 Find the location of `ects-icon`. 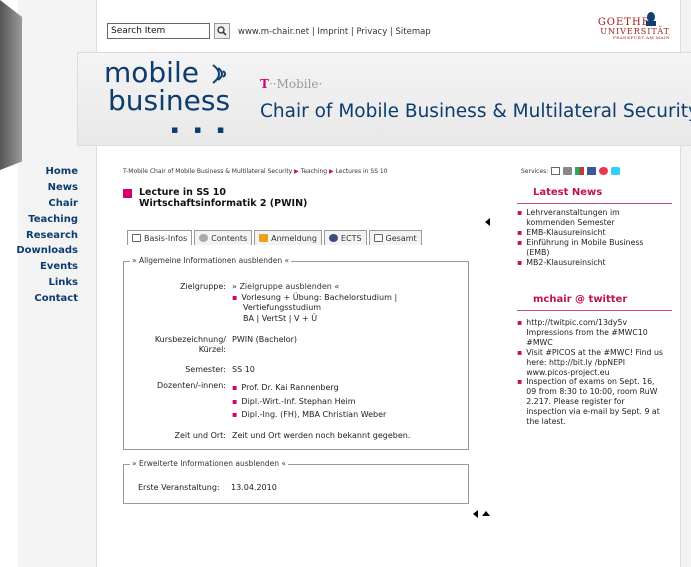

ects-icon is located at coordinates (333, 238).